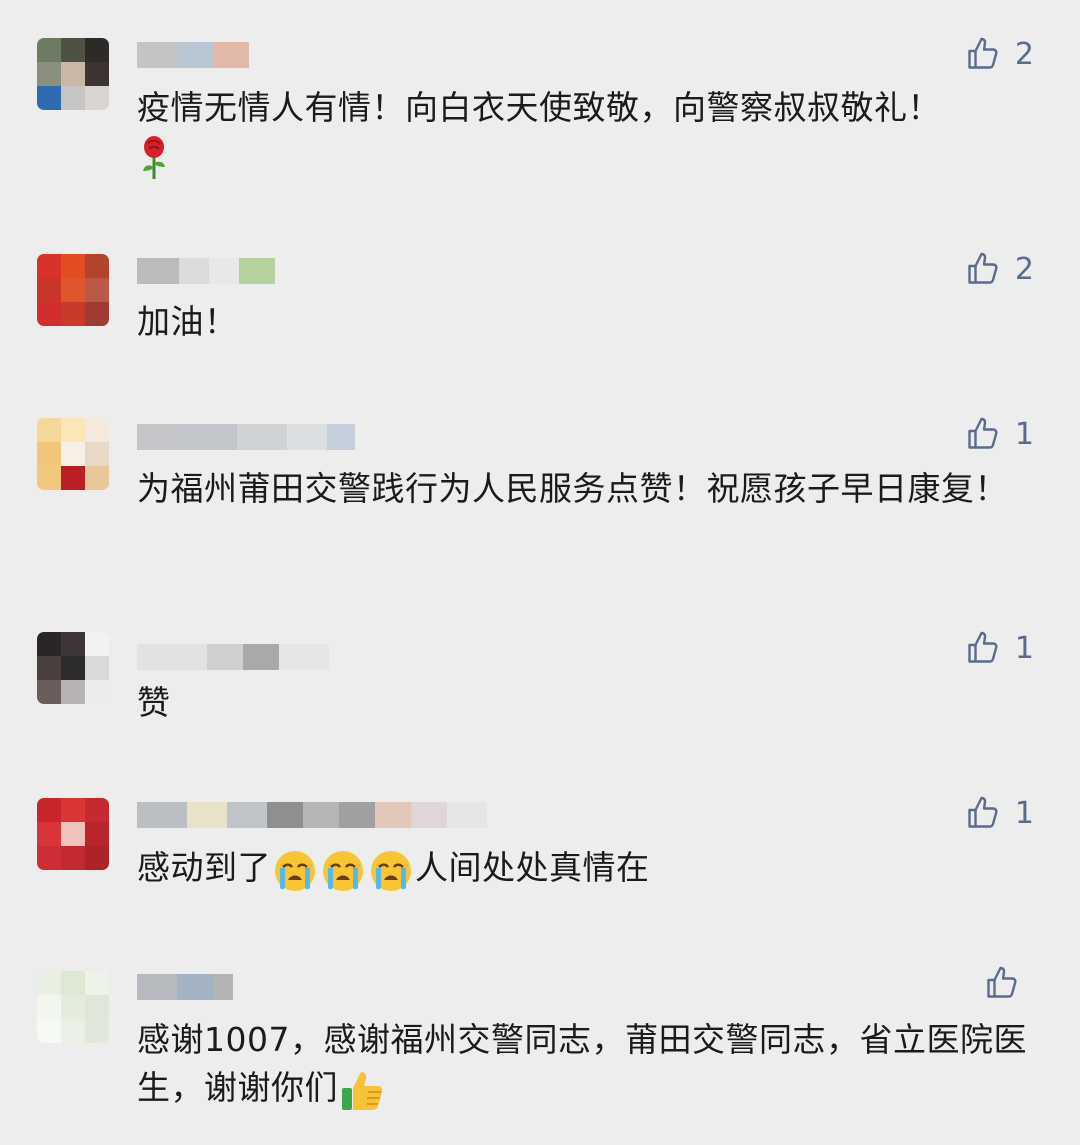  What do you see at coordinates (589, 132) in the screenshot?
I see `comment-text: 疫情无情人有情！向白衣天使致敬，向警察叔叔敬礼！` at bounding box center [589, 132].